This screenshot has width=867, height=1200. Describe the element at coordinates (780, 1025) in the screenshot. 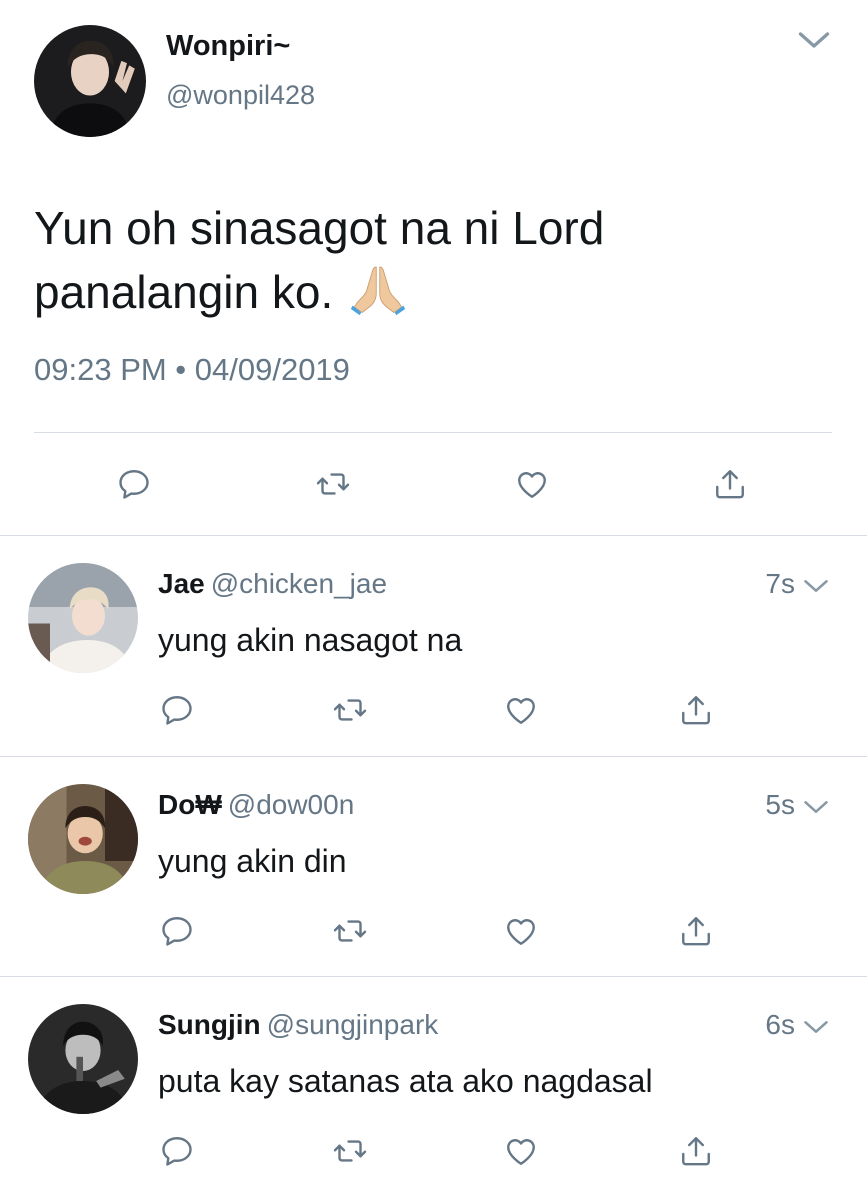

I see `reply-time: 6s` at that location.